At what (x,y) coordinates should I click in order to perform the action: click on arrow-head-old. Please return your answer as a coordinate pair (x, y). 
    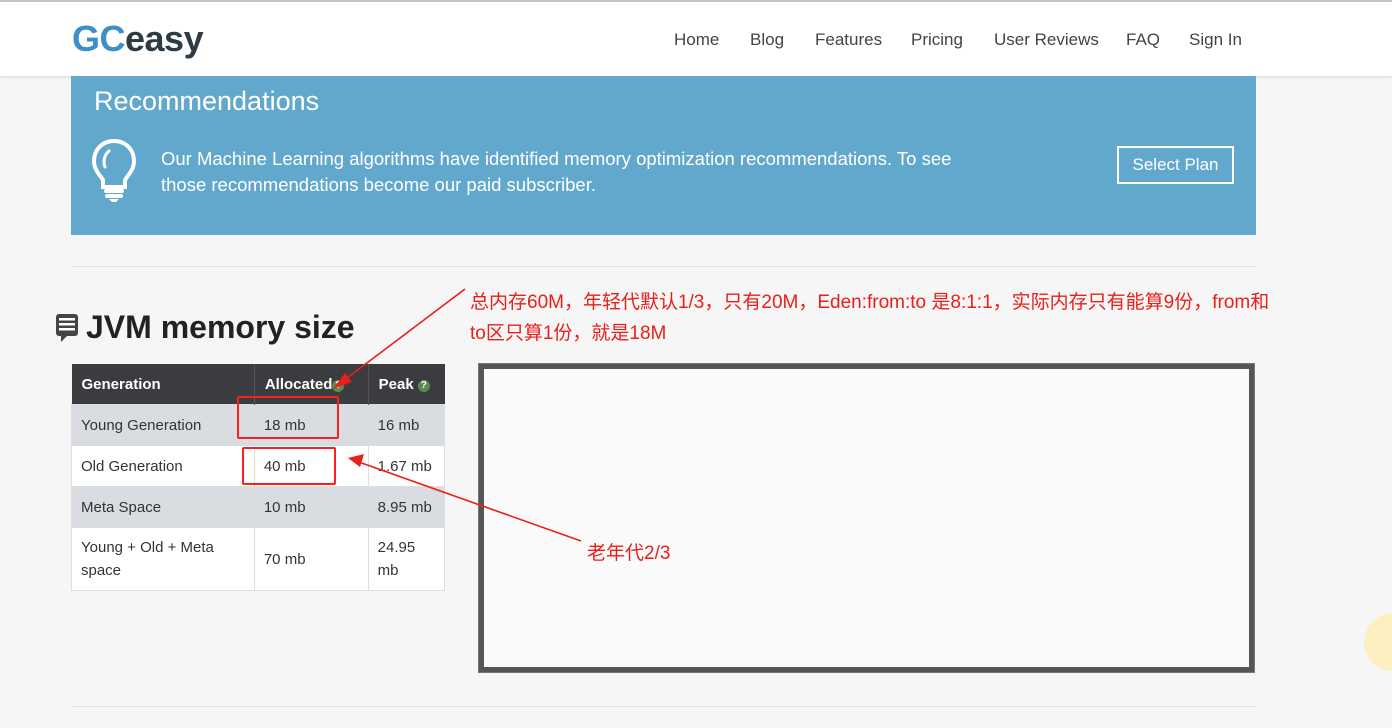
    Looking at the image, I should click on (356, 460).